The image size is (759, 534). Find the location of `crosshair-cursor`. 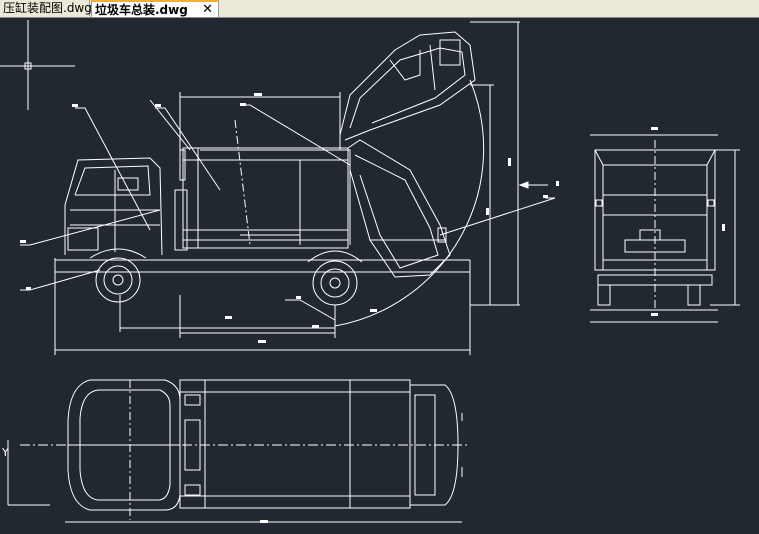

crosshair-cursor is located at coordinates (37, 65).